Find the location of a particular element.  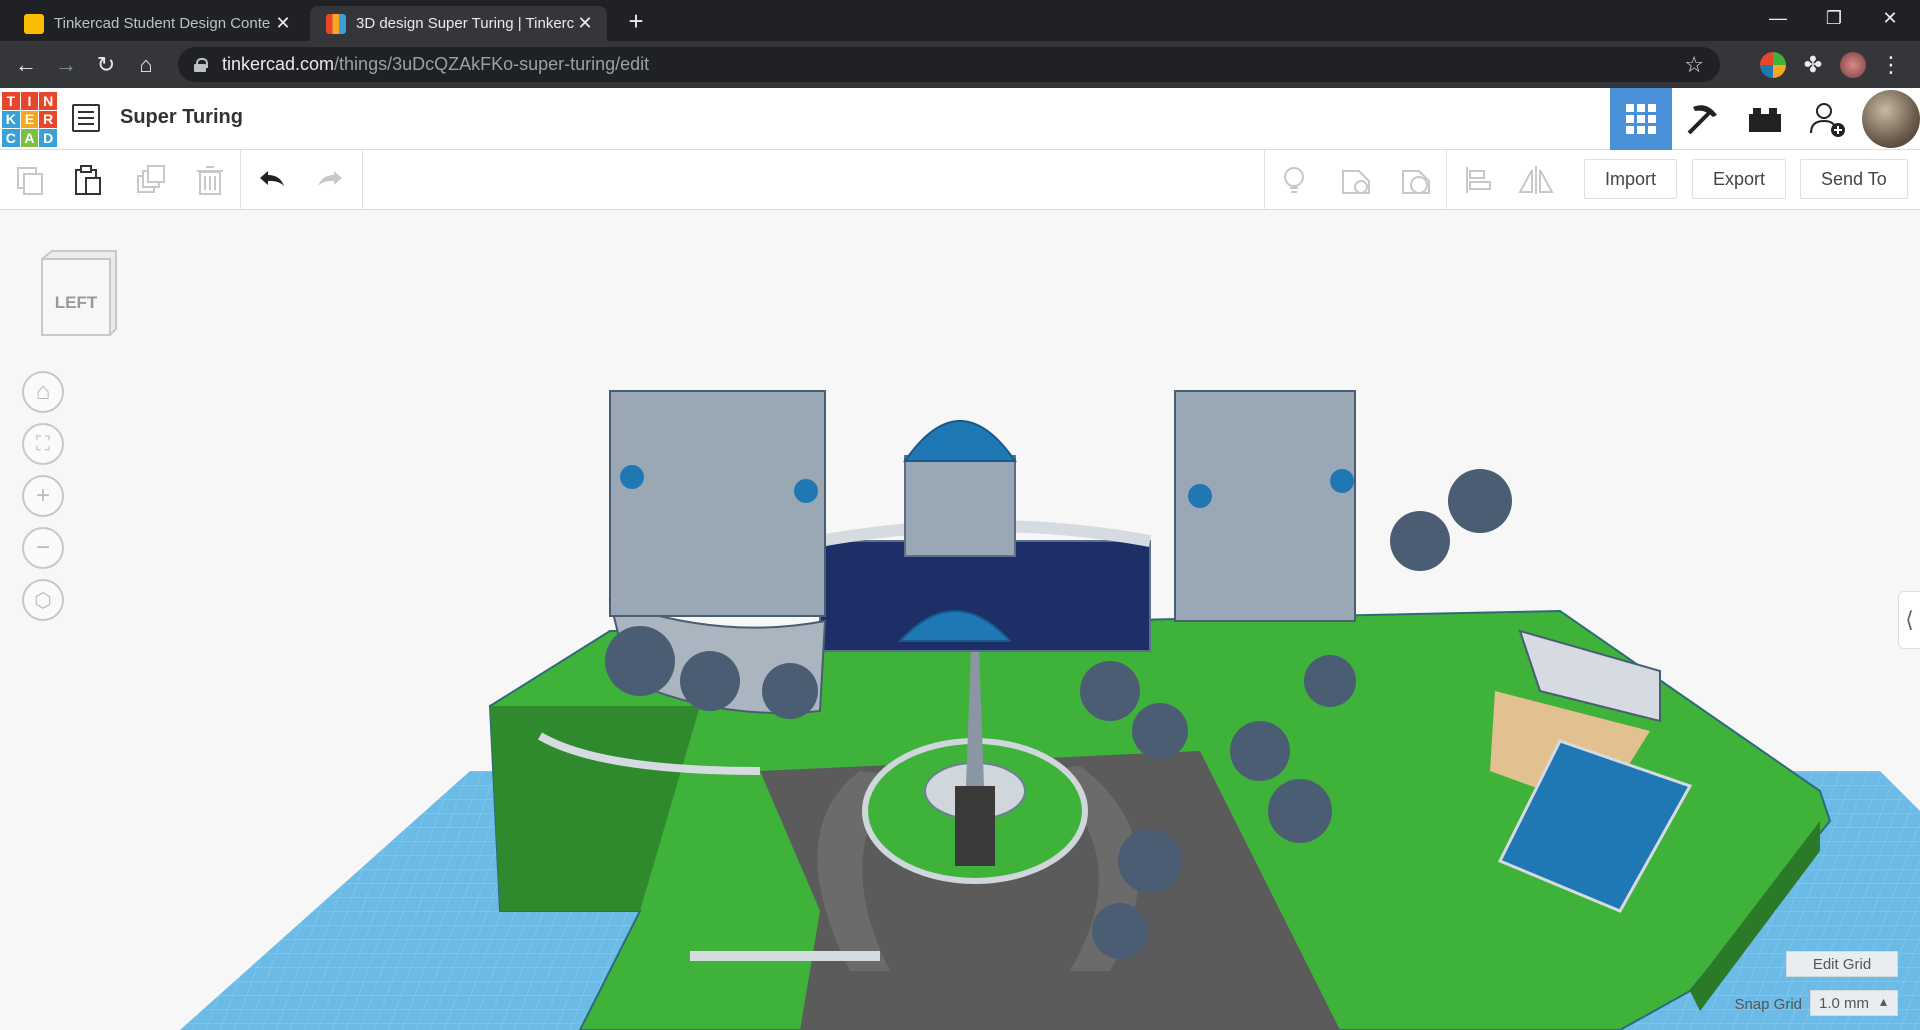

tab-title: Tinkercad Student Design Conte is located at coordinates (162, 23).